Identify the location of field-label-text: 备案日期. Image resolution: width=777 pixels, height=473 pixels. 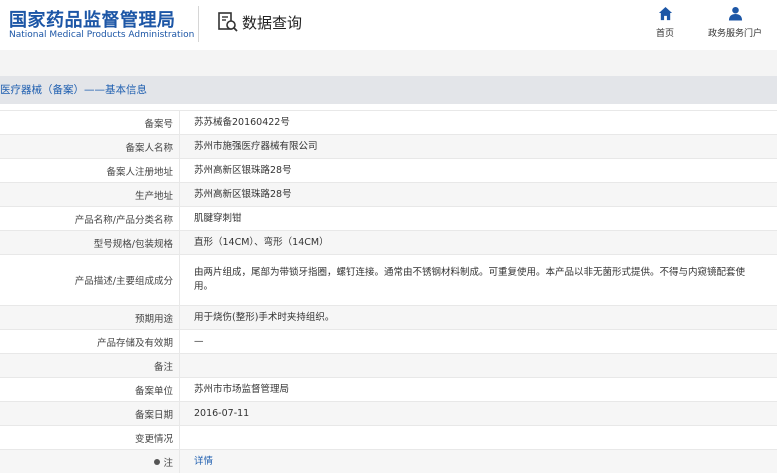
(153, 415).